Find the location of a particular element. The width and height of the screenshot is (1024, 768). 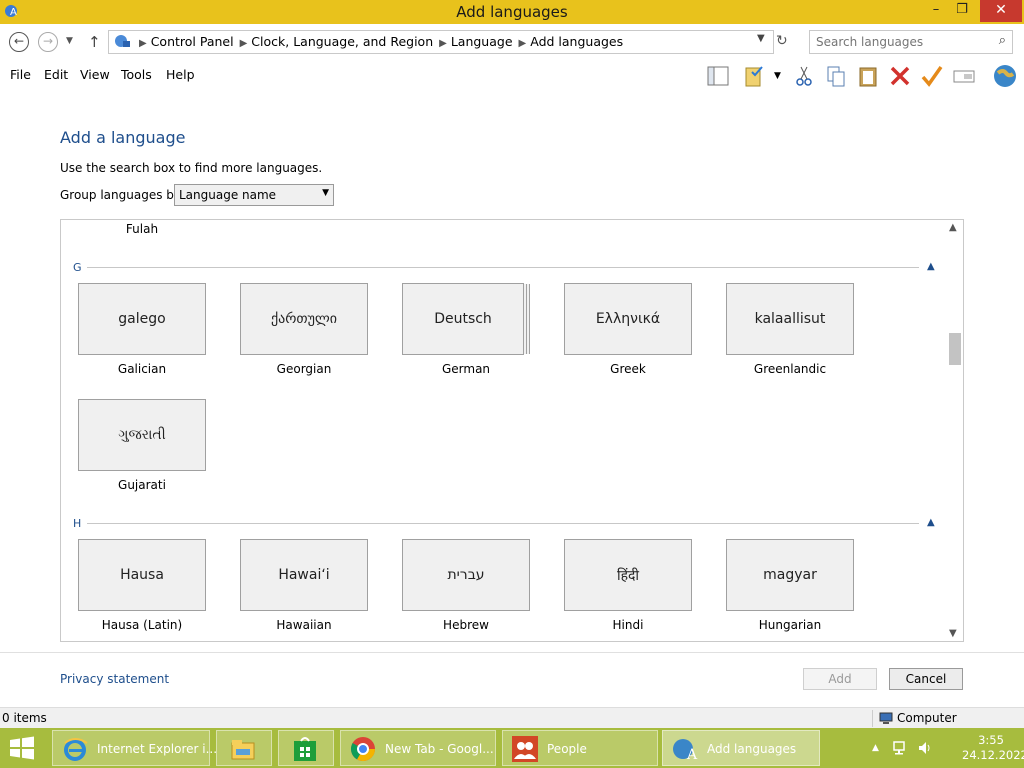

windows-start-icon is located at coordinates (22, 748).